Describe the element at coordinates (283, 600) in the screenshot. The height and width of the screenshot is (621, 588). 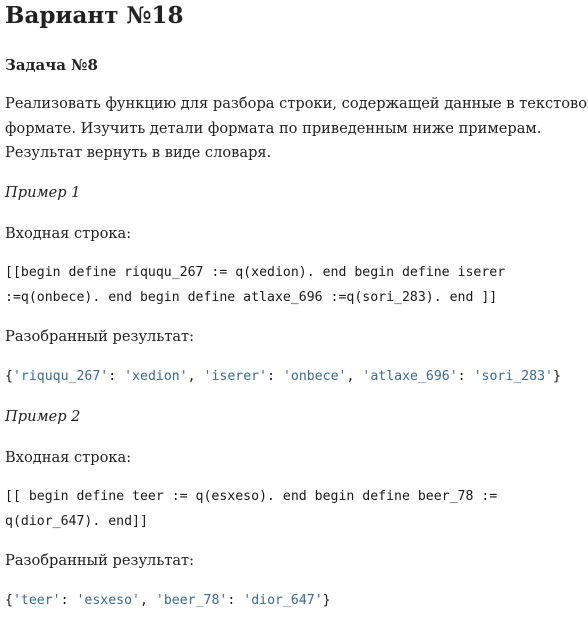
I see `dict-value: 'dior_647'` at that location.